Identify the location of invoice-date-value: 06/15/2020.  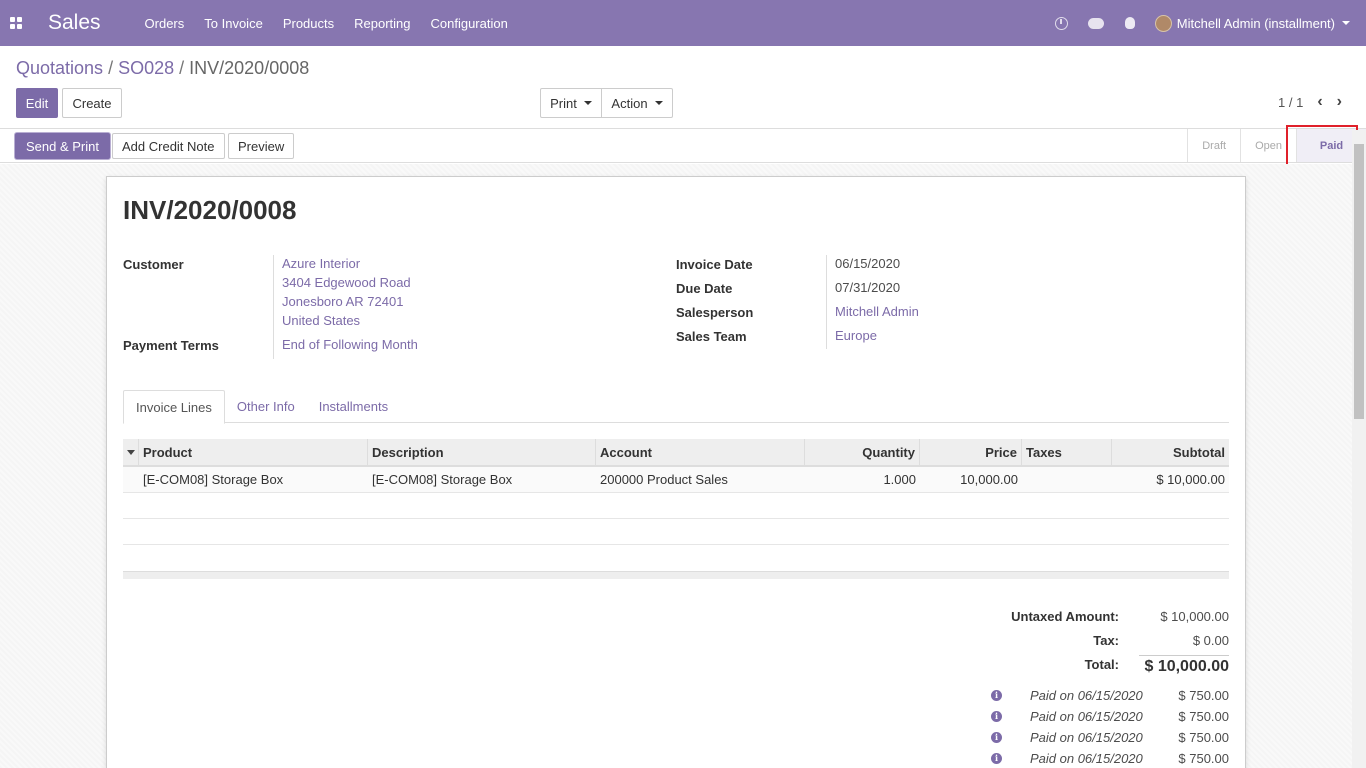
(868, 263).